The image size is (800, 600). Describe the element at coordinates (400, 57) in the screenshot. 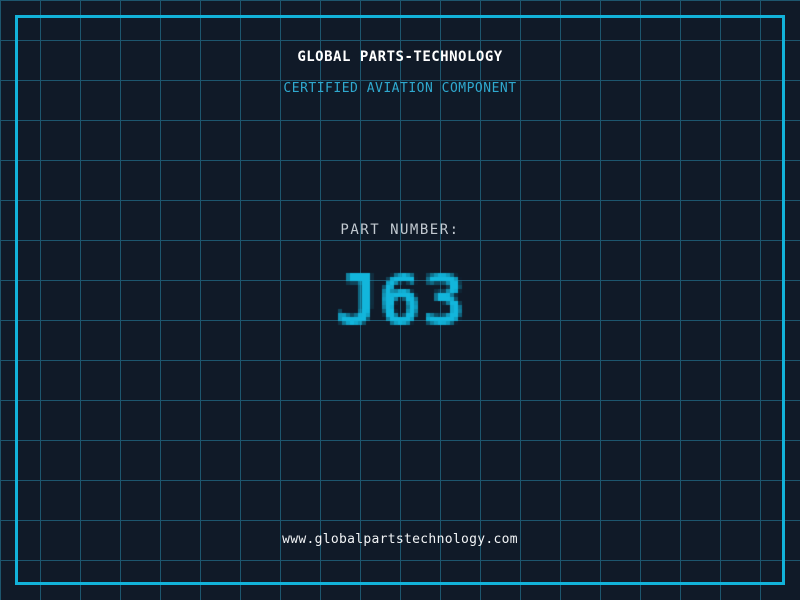

I see `page-title: GLOBAL PARTS-TECHNOLOGY` at that location.